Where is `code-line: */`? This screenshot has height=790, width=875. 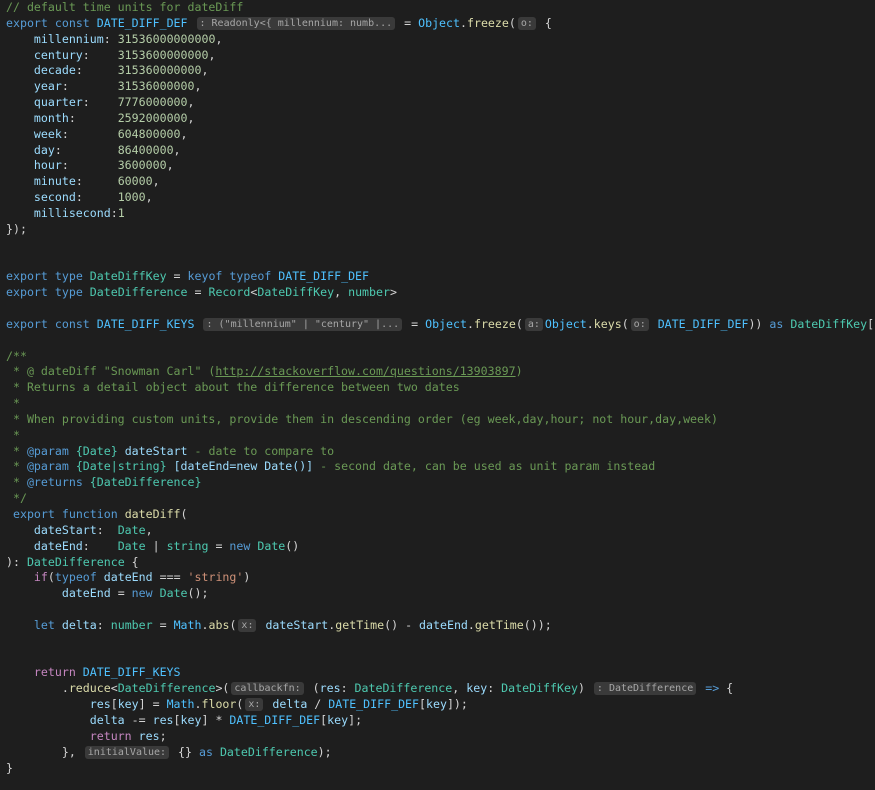
code-line: */ is located at coordinates (440, 499).